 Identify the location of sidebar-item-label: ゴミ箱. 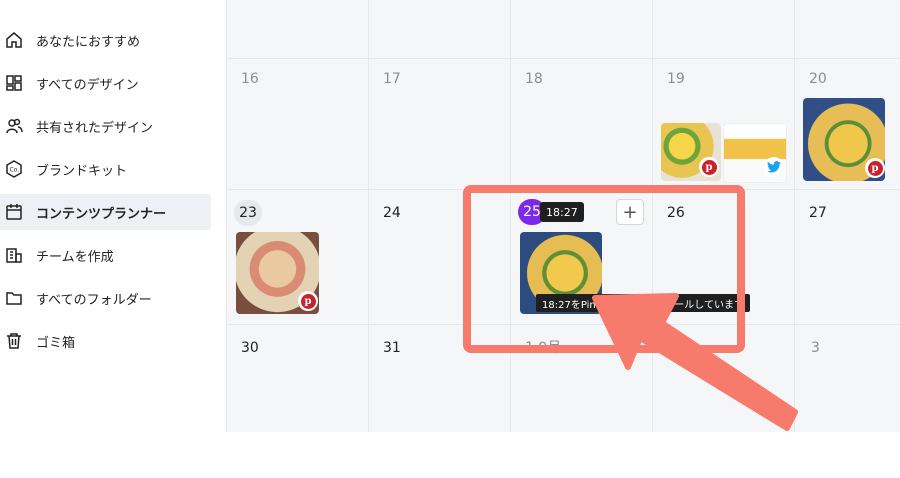
(56, 343).